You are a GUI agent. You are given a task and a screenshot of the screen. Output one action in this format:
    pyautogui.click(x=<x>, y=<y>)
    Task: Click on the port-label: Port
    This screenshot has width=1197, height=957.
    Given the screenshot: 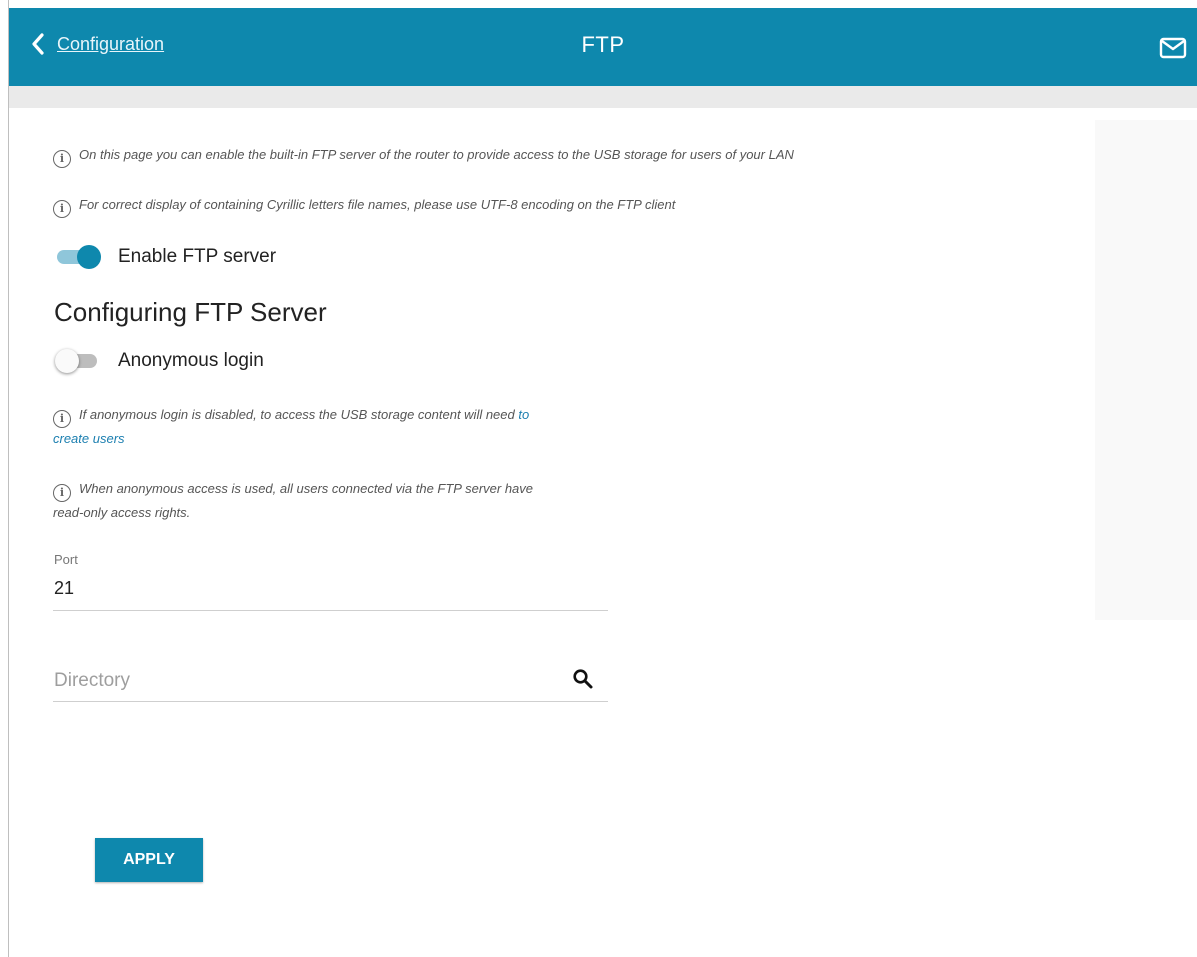 What is the action you would take?
    pyautogui.click(x=66, y=559)
    